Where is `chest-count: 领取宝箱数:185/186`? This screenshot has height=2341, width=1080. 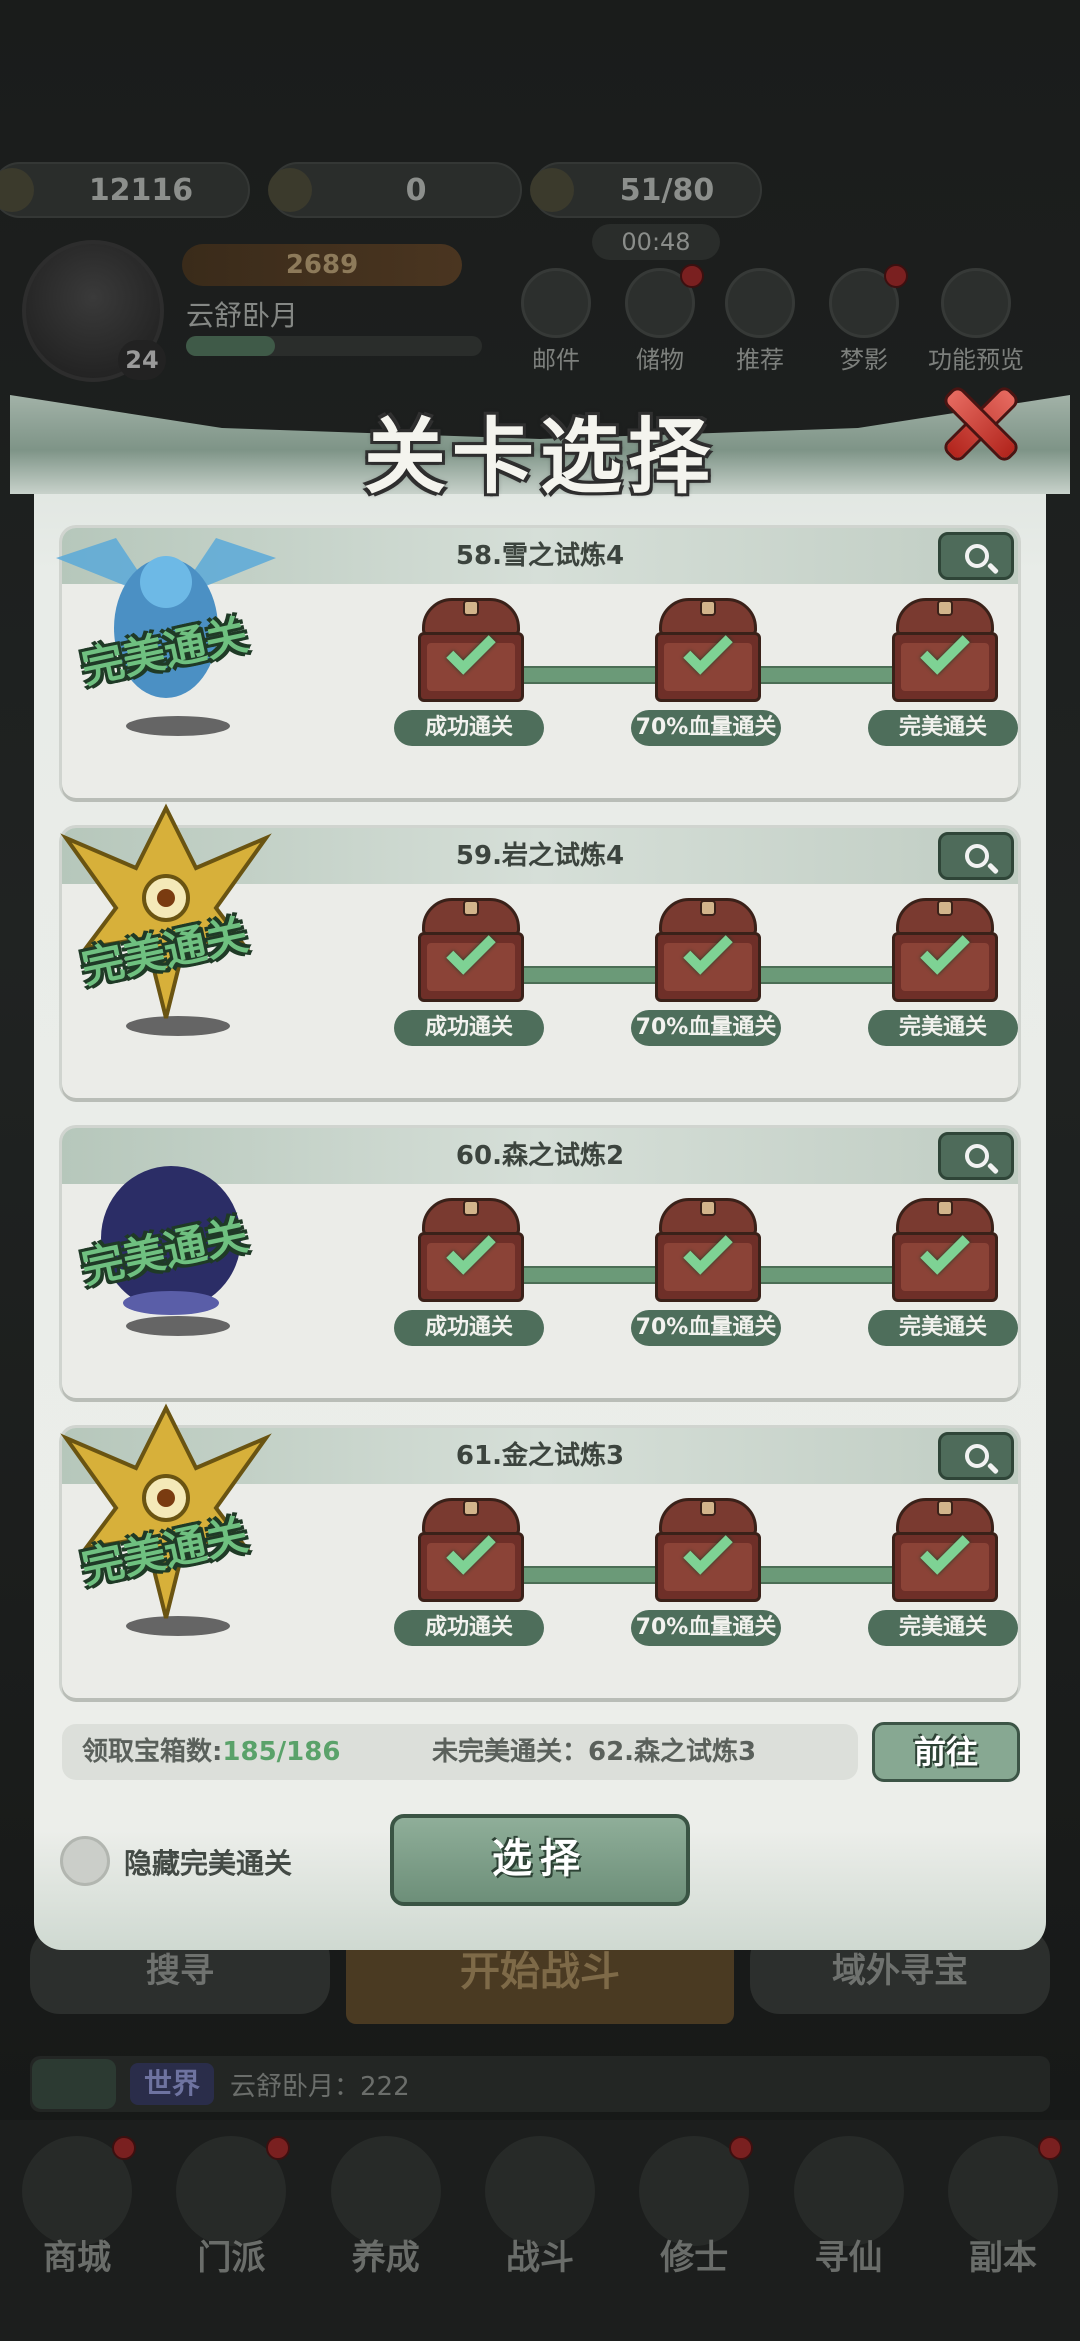 chest-count: 领取宝箱数:185/186 is located at coordinates (211, 1752).